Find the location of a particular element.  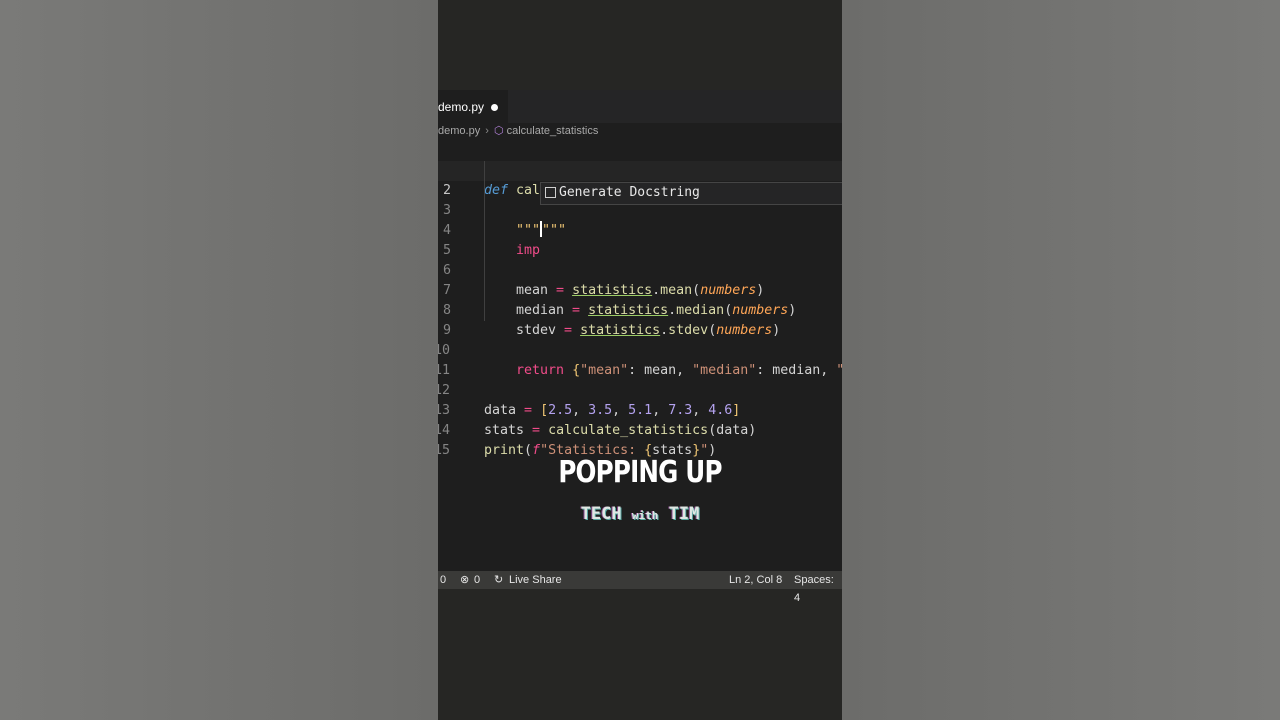

breadcrumb: demo.py › ⬡ calculate_statistics is located at coordinates (640, 132).